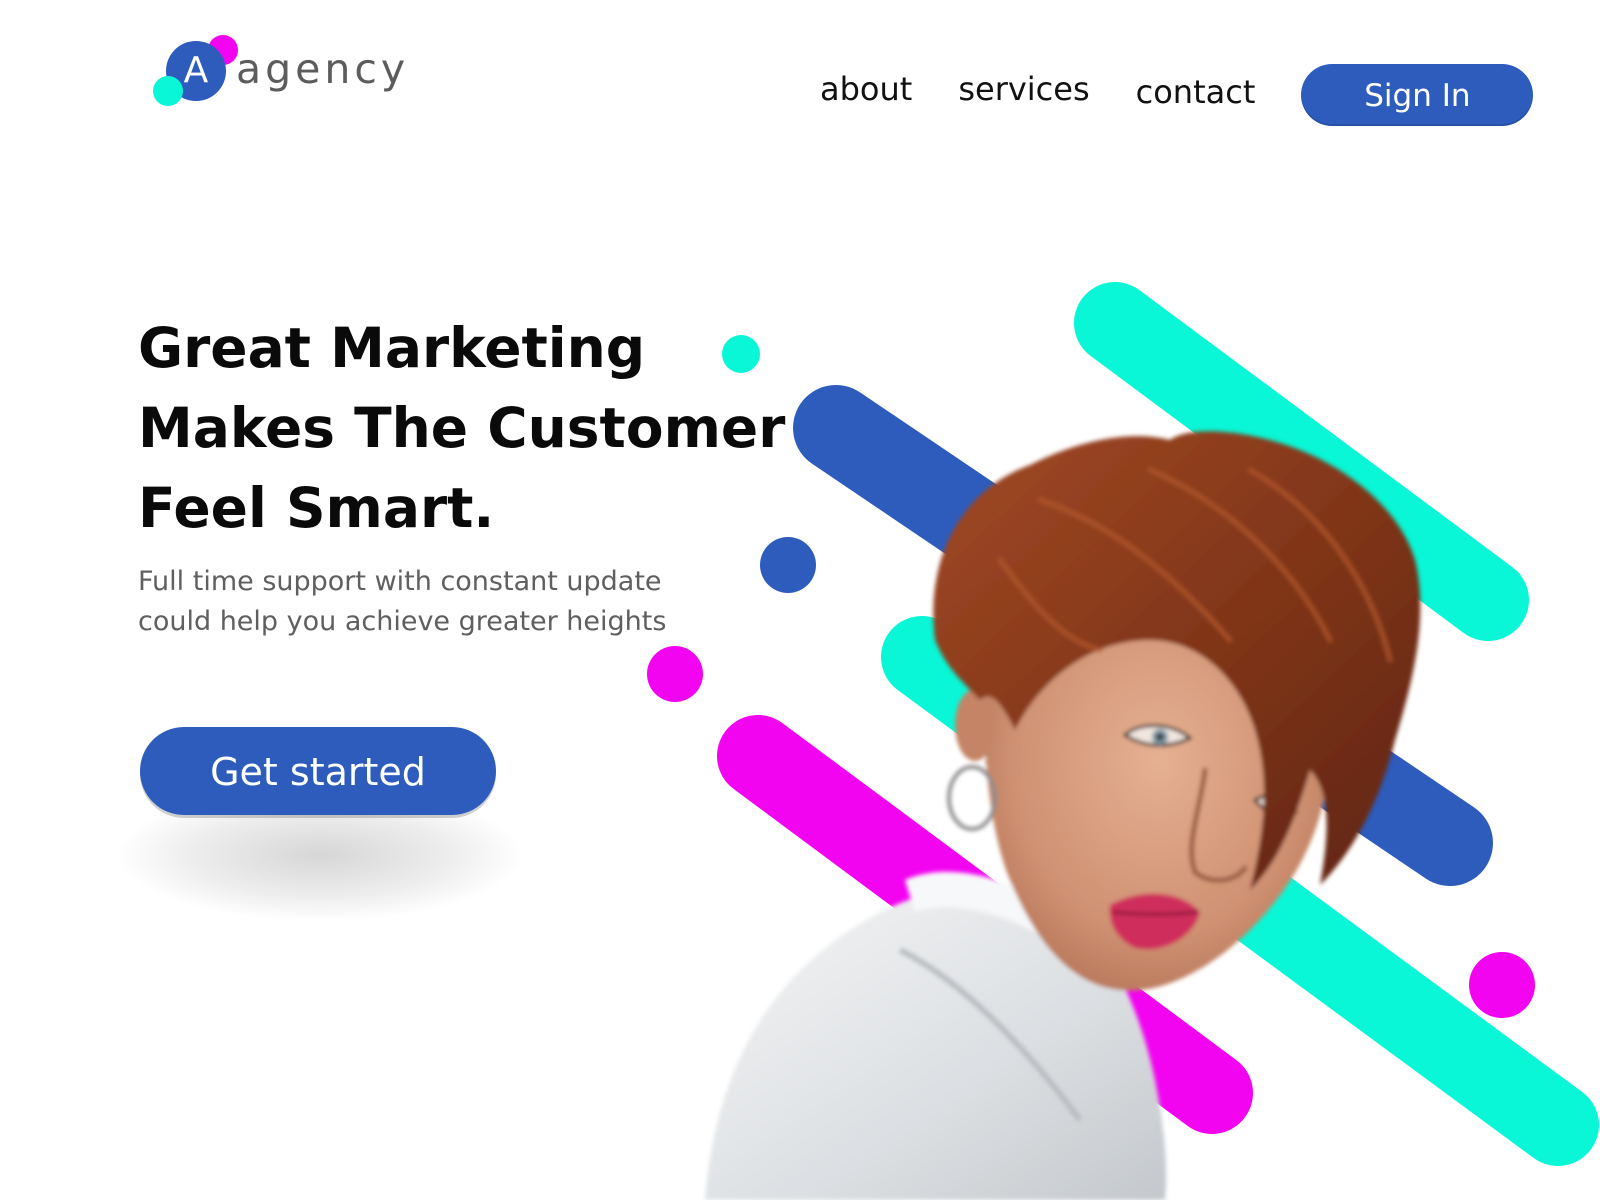 This screenshot has width=1600, height=1200. Describe the element at coordinates (972, 798) in the screenshot. I see `earring-hoop` at that location.